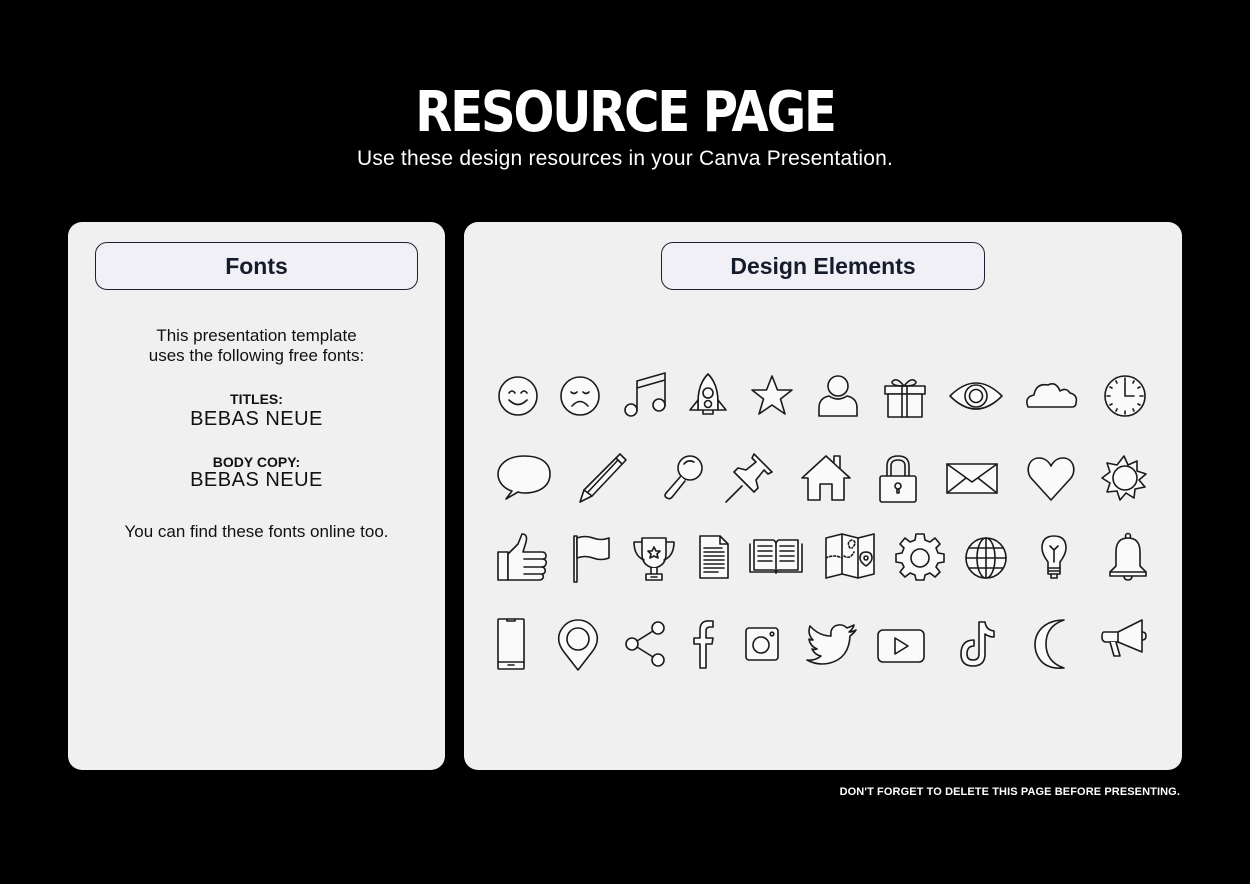  Describe the element at coordinates (1054, 644) in the screenshot. I see `moon-icon` at that location.